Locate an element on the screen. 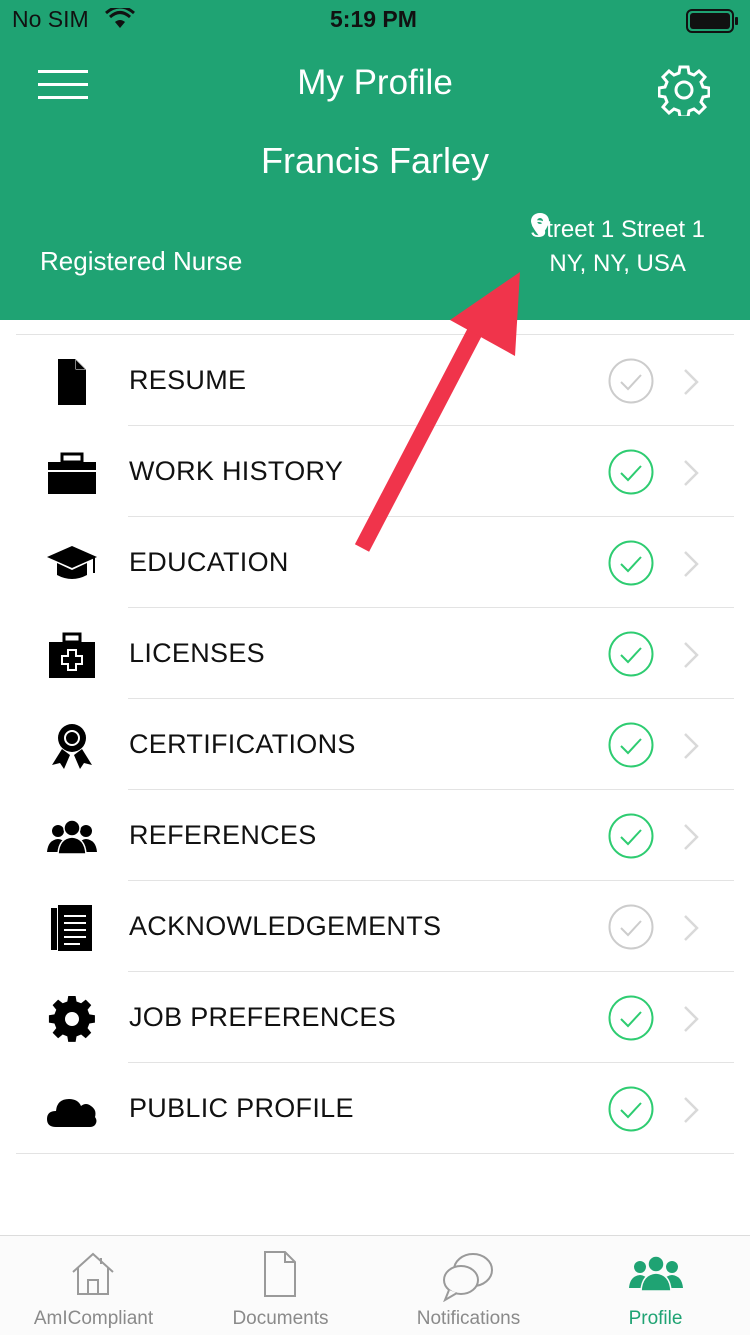 This screenshot has width=750, height=1335. gear-icon is located at coordinates (71, 1019).